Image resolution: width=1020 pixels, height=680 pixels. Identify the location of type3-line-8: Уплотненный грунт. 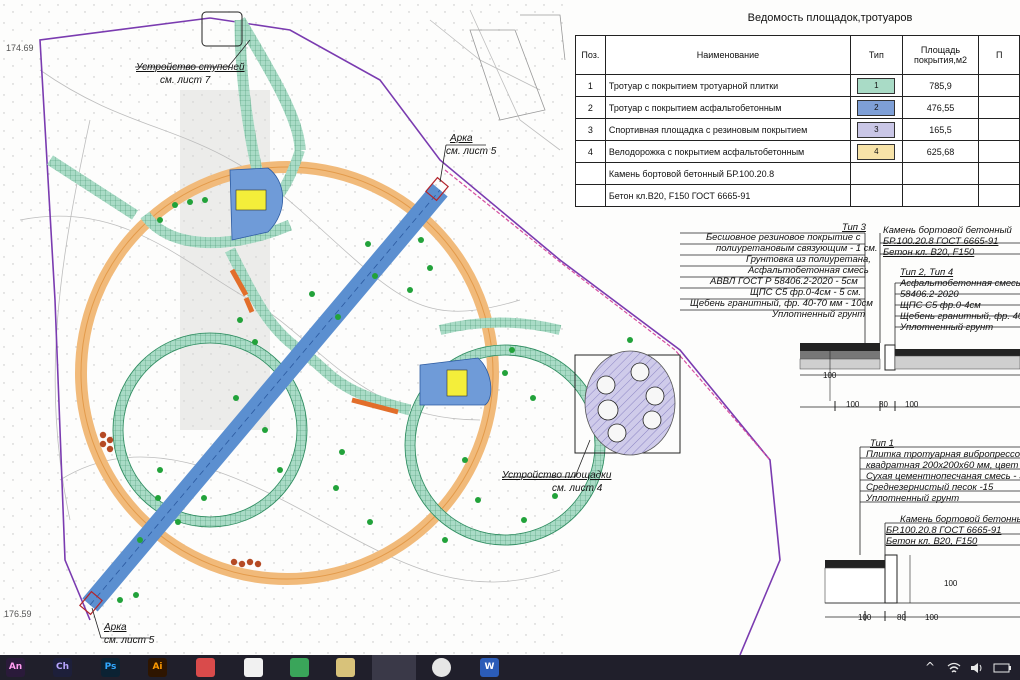
(819, 314).